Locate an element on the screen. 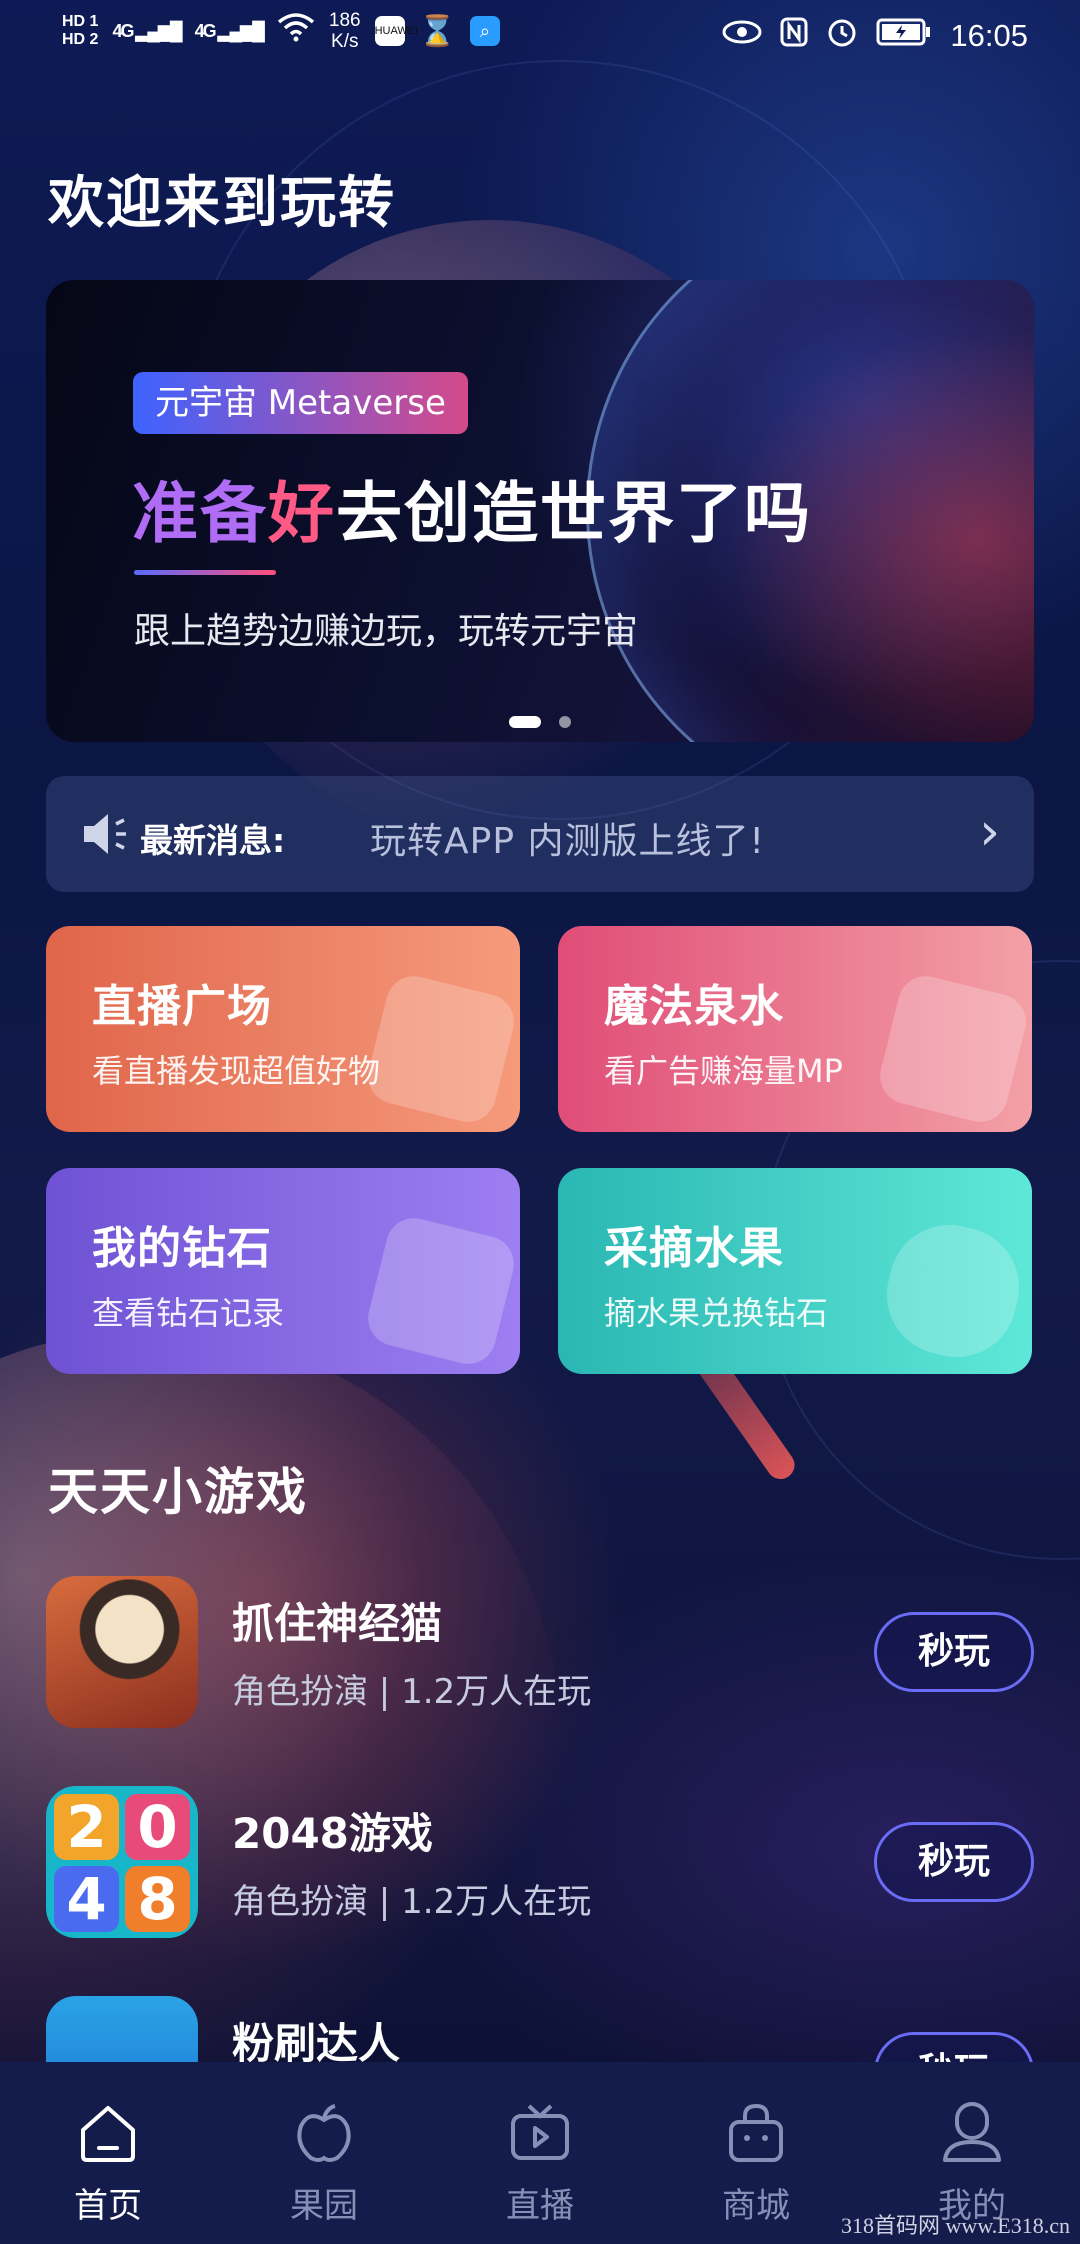 The image size is (1080, 2244). network-speed: 186 K/s is located at coordinates (344, 31).